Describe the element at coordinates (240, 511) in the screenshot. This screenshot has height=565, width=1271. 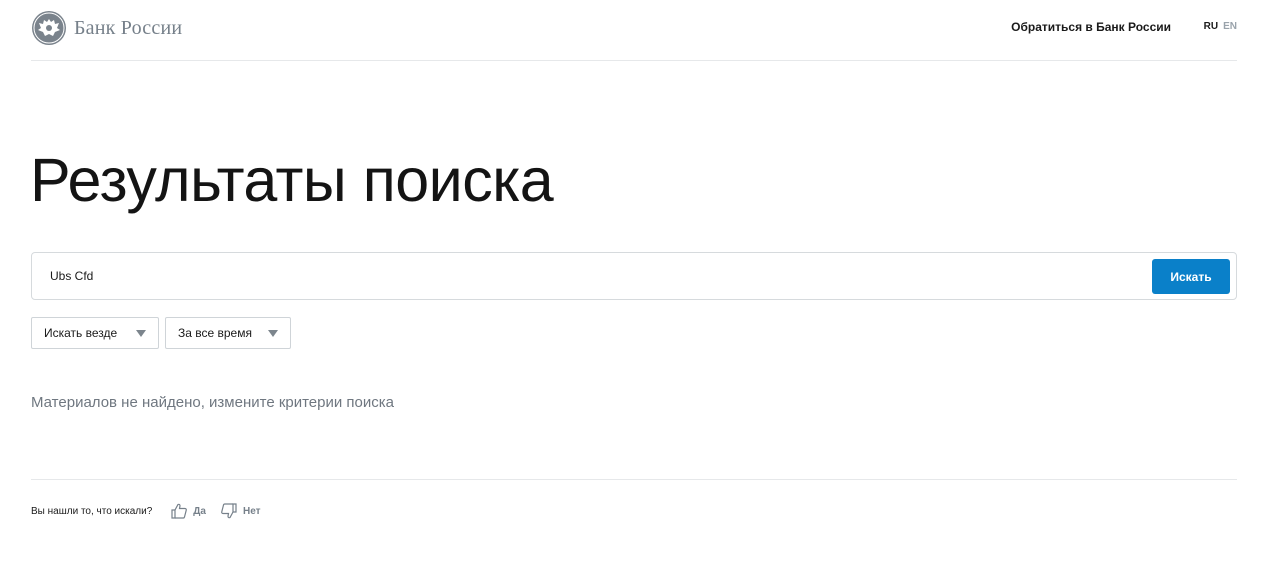
I see `feedback-no-button: Нет` at that location.